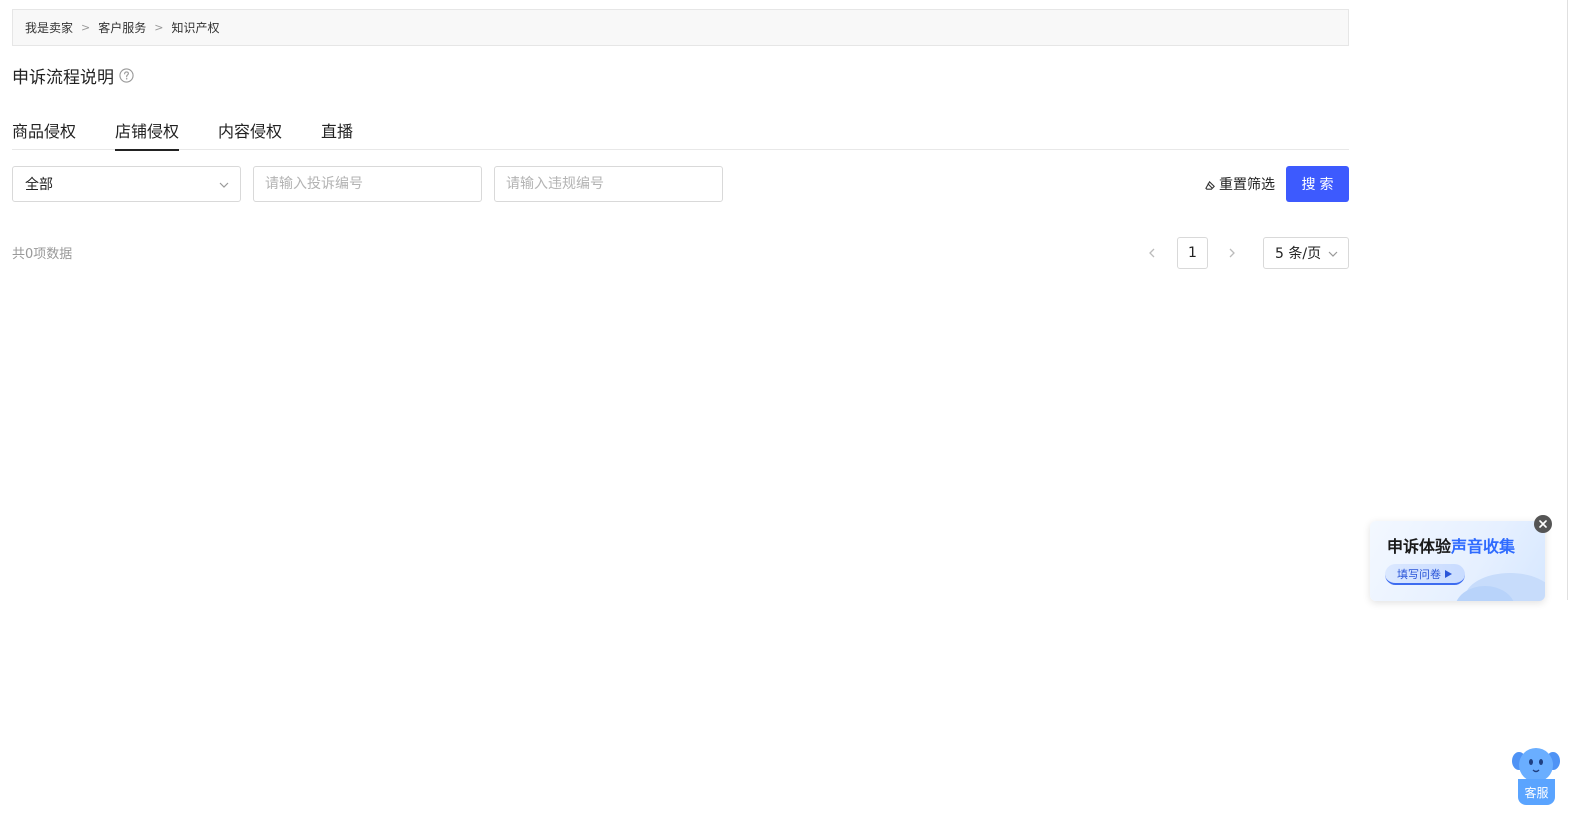 The height and width of the screenshot is (835, 1595). I want to click on search-button: 搜索, so click(1317, 184).